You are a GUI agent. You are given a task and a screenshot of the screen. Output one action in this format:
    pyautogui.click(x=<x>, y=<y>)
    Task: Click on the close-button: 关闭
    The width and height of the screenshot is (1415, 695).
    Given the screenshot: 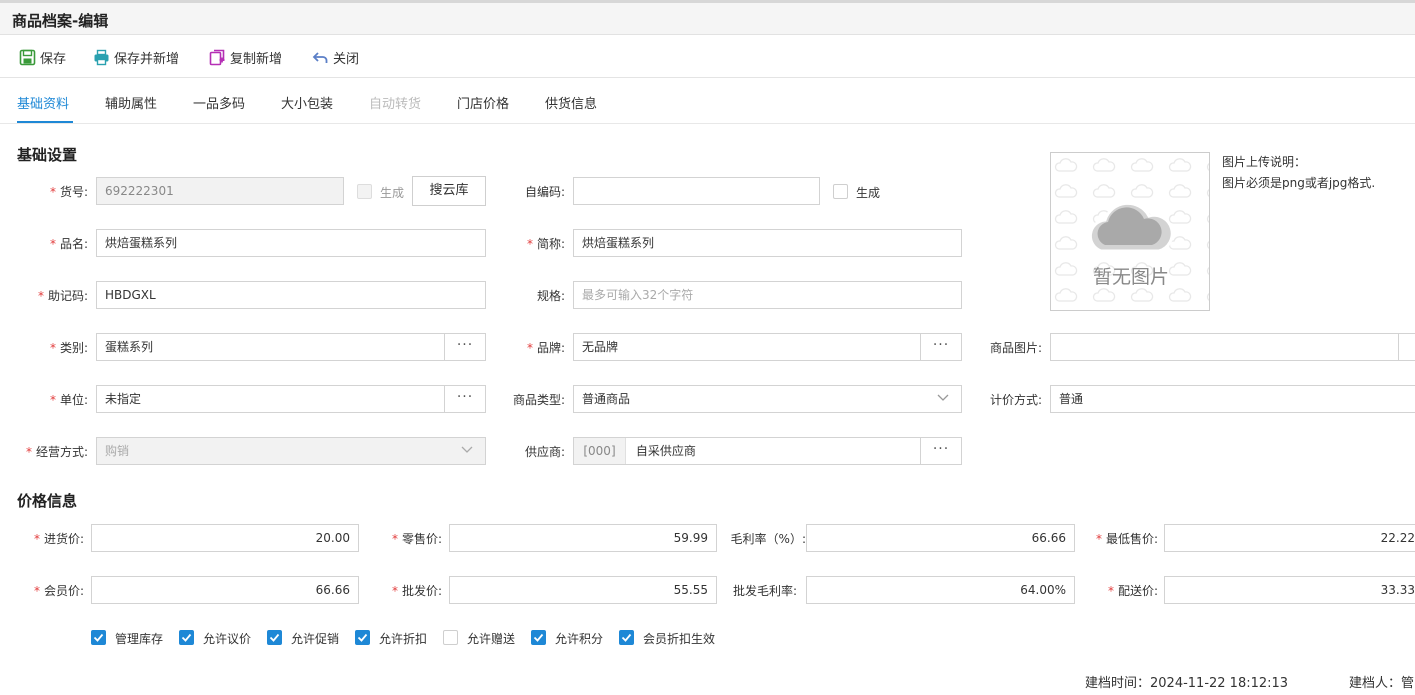 What is the action you would take?
    pyautogui.click(x=335, y=57)
    